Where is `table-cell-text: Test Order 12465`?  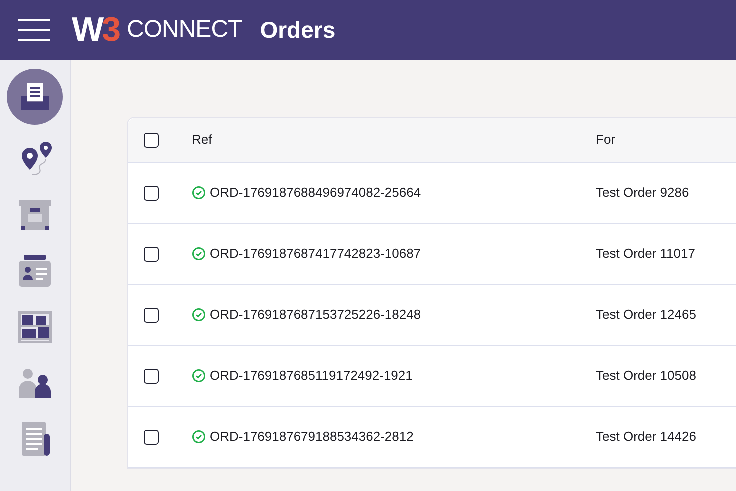 table-cell-text: Test Order 12465 is located at coordinates (646, 315).